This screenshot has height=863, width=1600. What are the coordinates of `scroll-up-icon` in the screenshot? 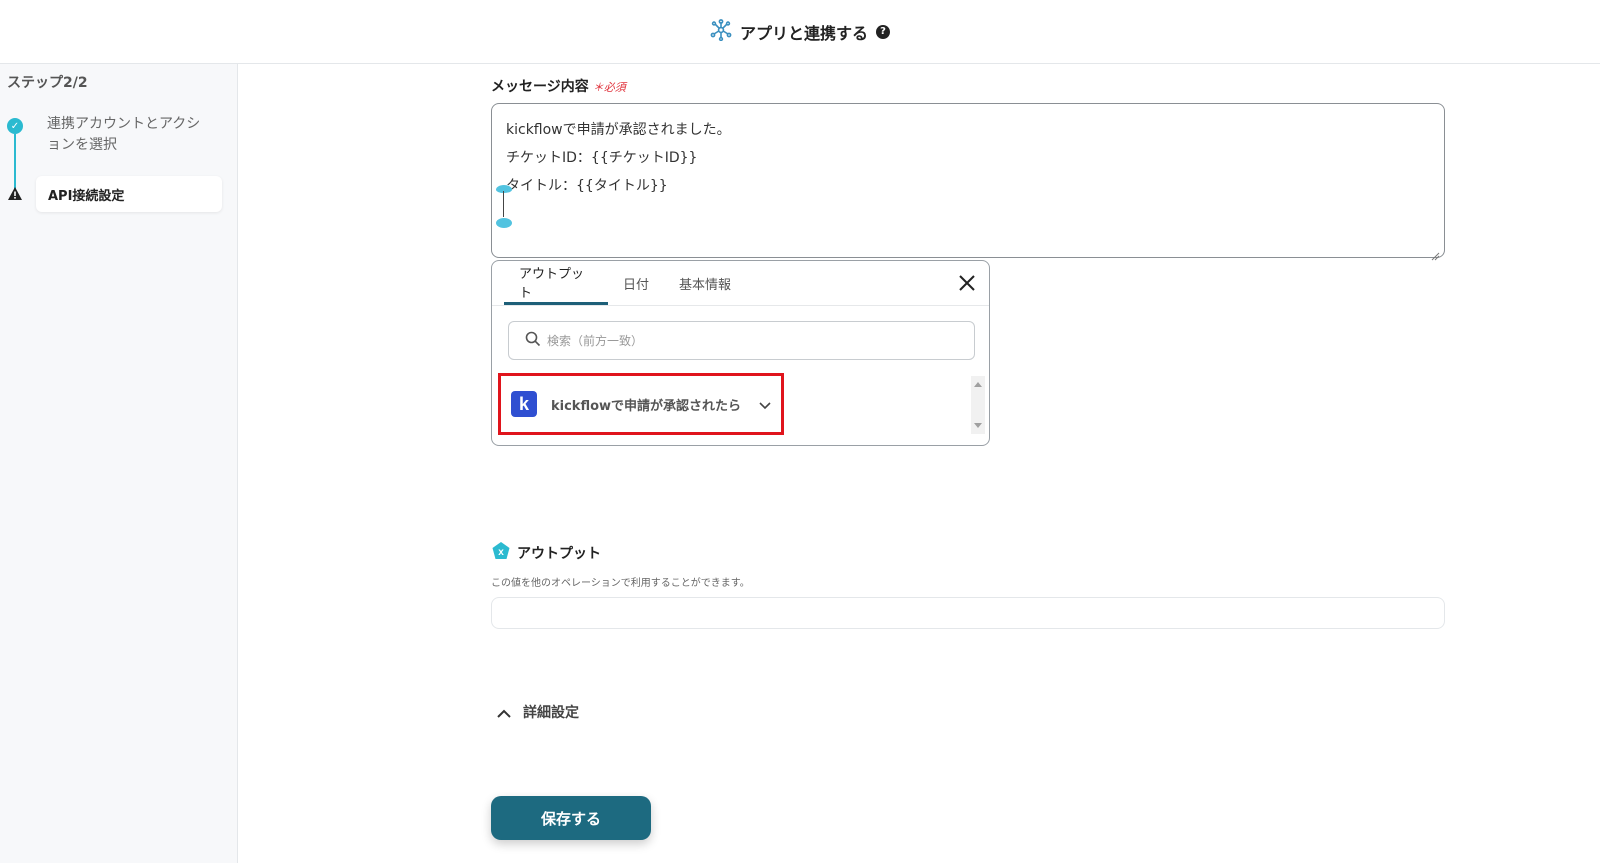 It's located at (978, 384).